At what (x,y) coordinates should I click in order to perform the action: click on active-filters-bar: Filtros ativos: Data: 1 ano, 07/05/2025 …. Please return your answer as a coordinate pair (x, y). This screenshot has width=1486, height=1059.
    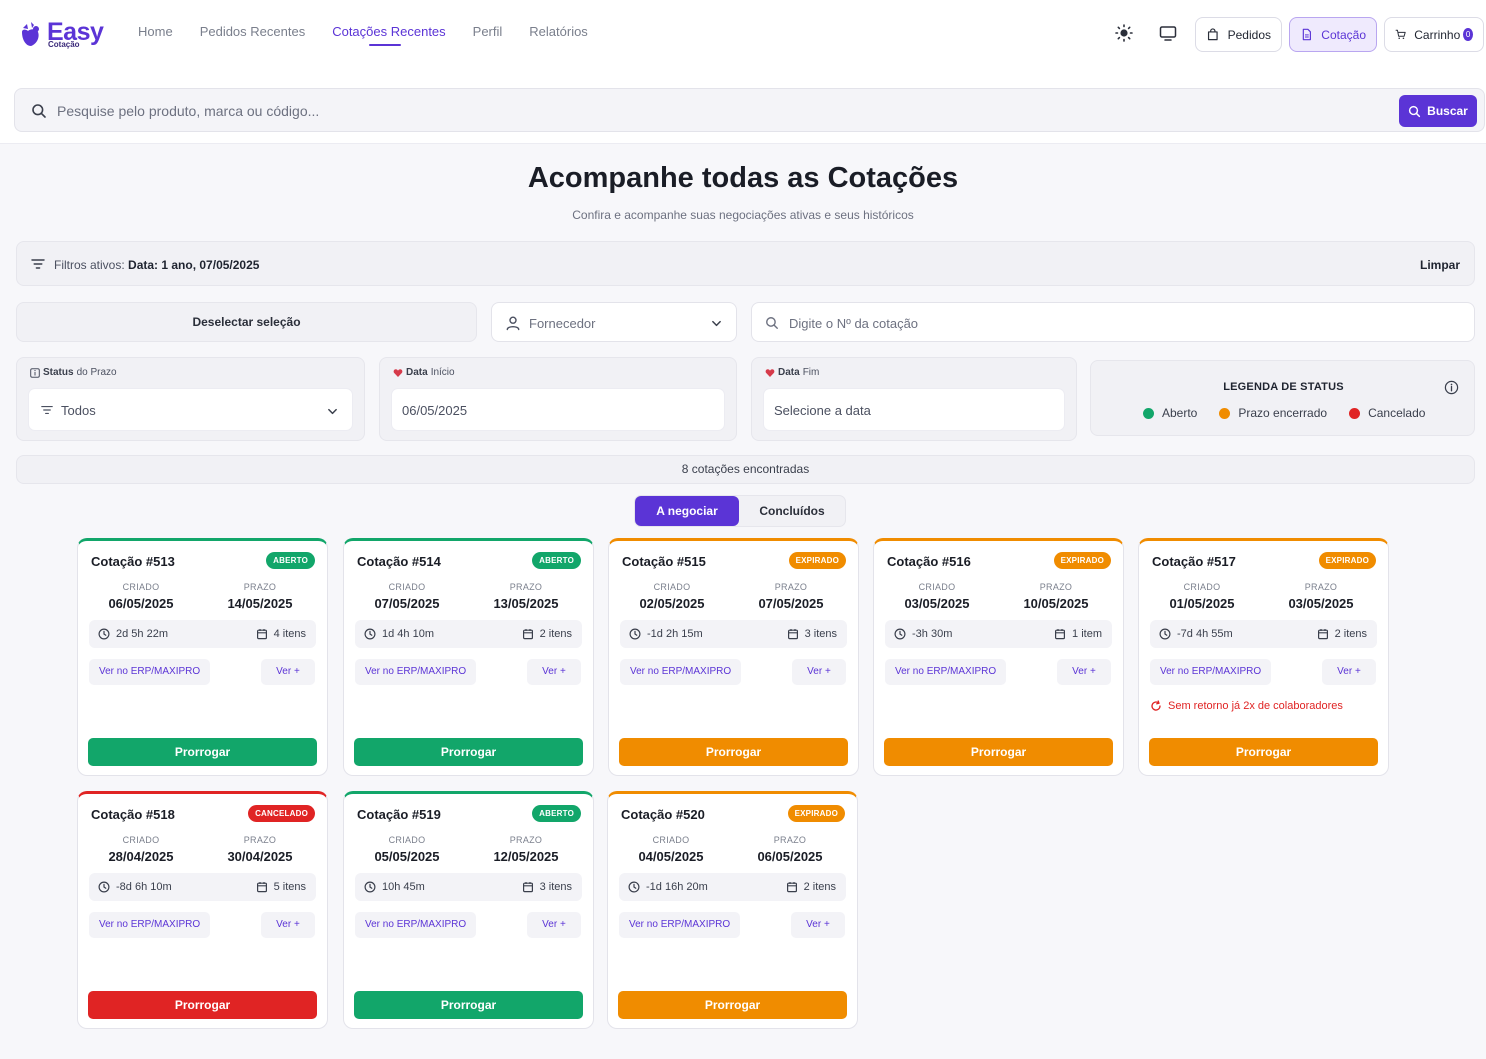
    Looking at the image, I should click on (745, 263).